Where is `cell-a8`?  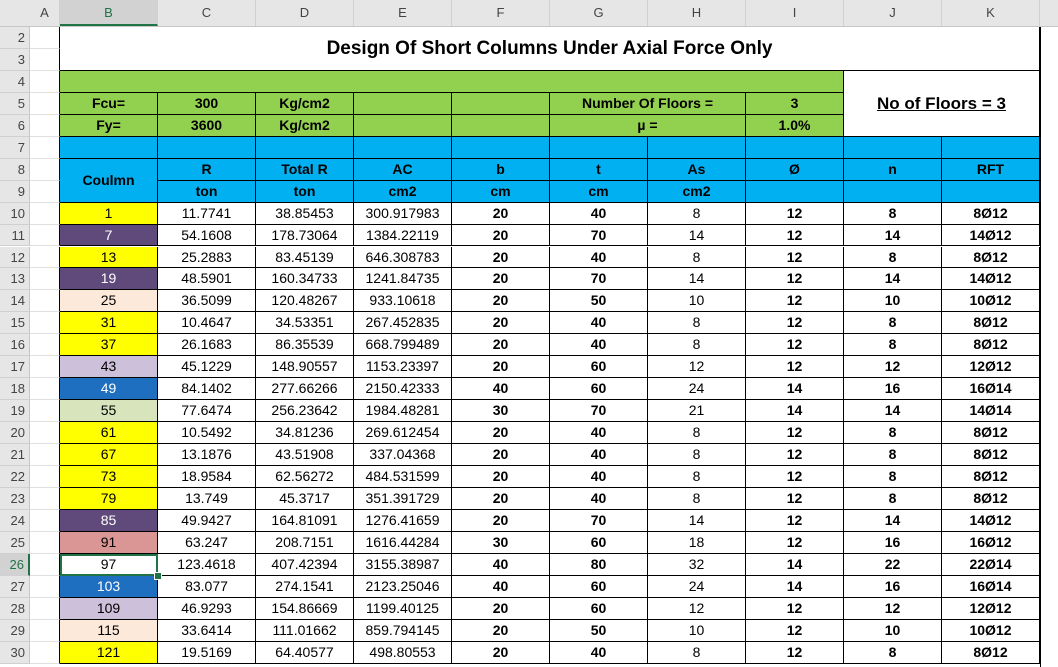 cell-a8 is located at coordinates (45, 169).